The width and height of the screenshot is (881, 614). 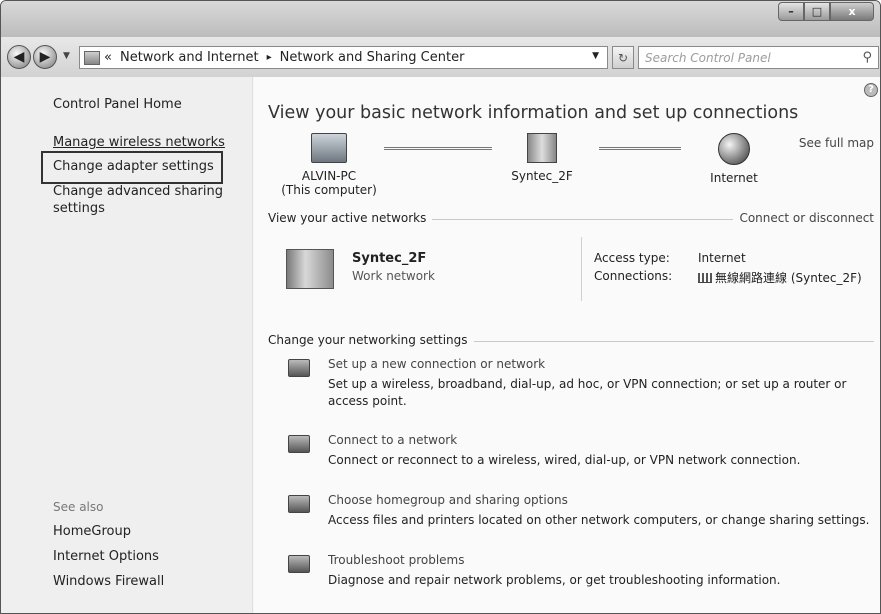 What do you see at coordinates (92, 57) in the screenshot?
I see `control-panel-icon` at bounding box center [92, 57].